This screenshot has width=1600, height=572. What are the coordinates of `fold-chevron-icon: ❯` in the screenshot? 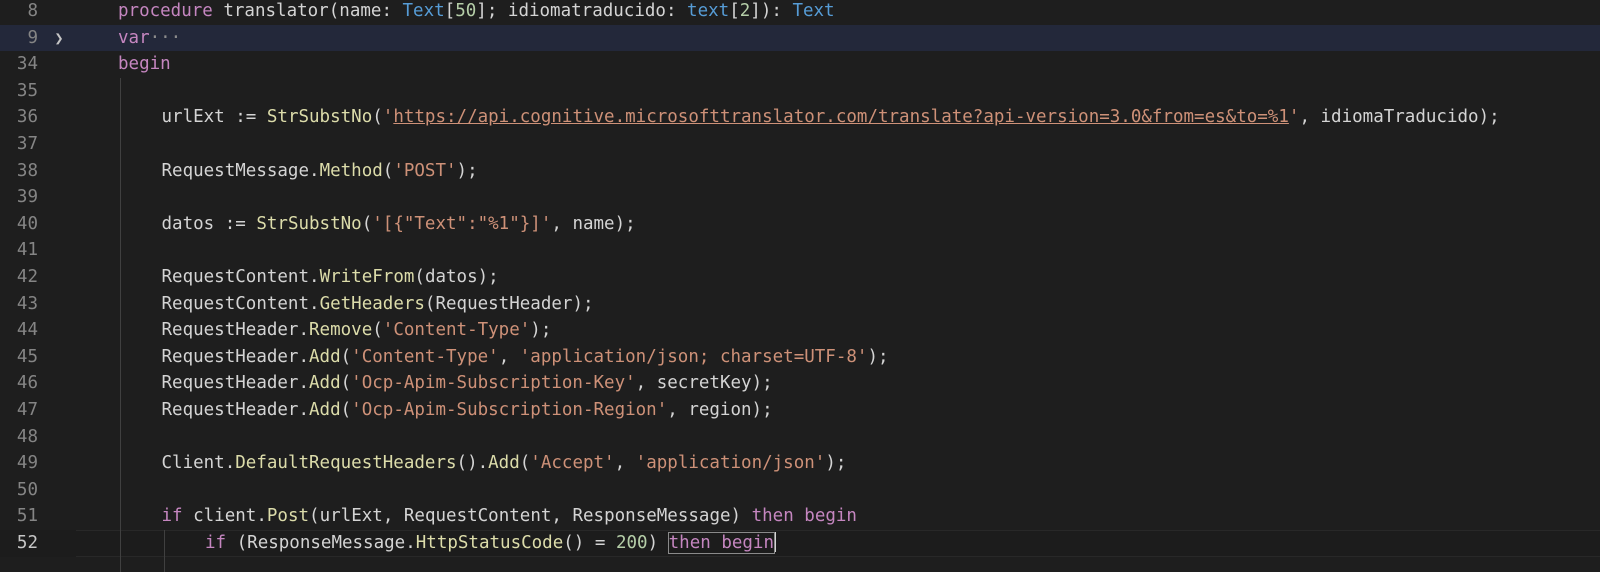 It's located at (59, 38).